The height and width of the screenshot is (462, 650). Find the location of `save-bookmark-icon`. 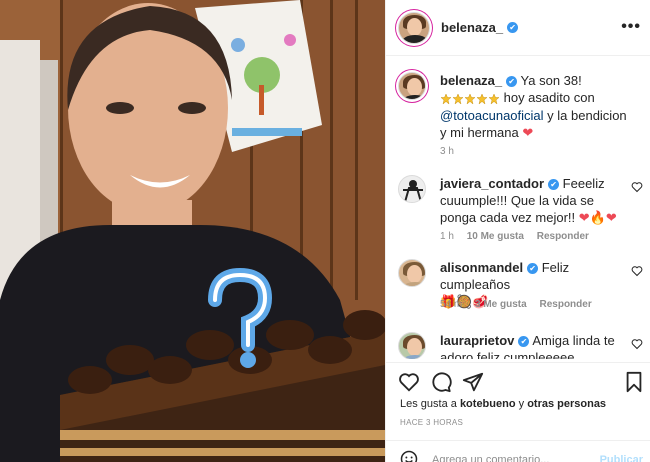

save-bookmark-icon is located at coordinates (634, 382).